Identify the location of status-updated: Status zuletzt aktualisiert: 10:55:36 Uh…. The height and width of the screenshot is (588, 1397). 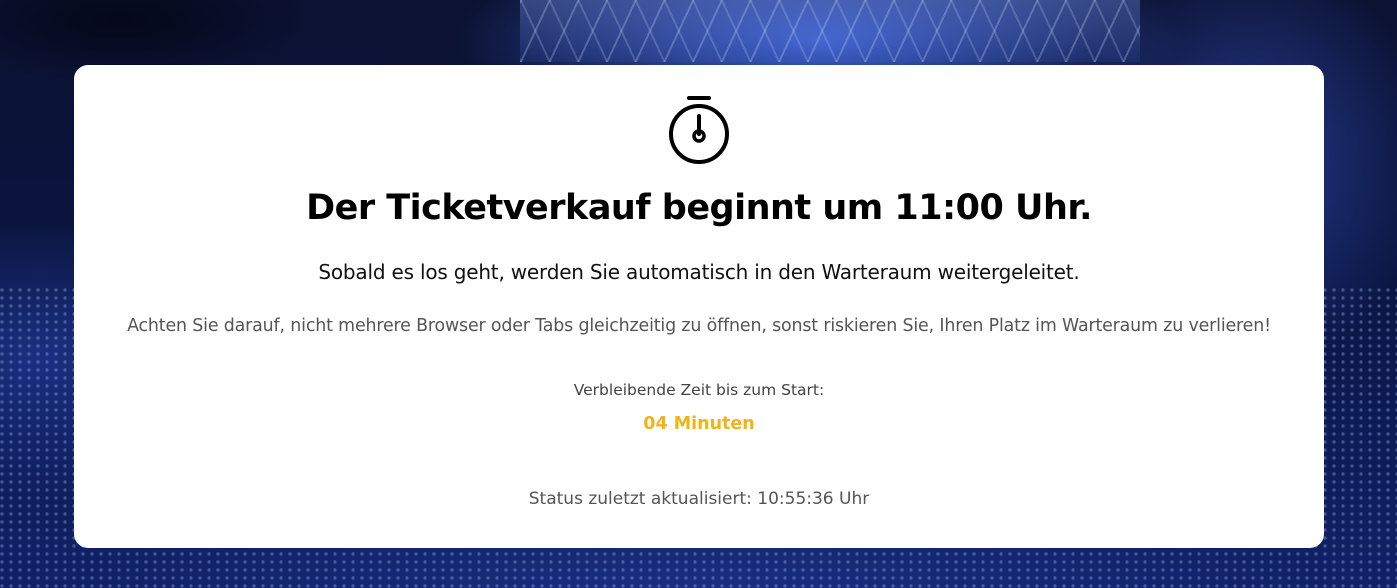
(699, 499).